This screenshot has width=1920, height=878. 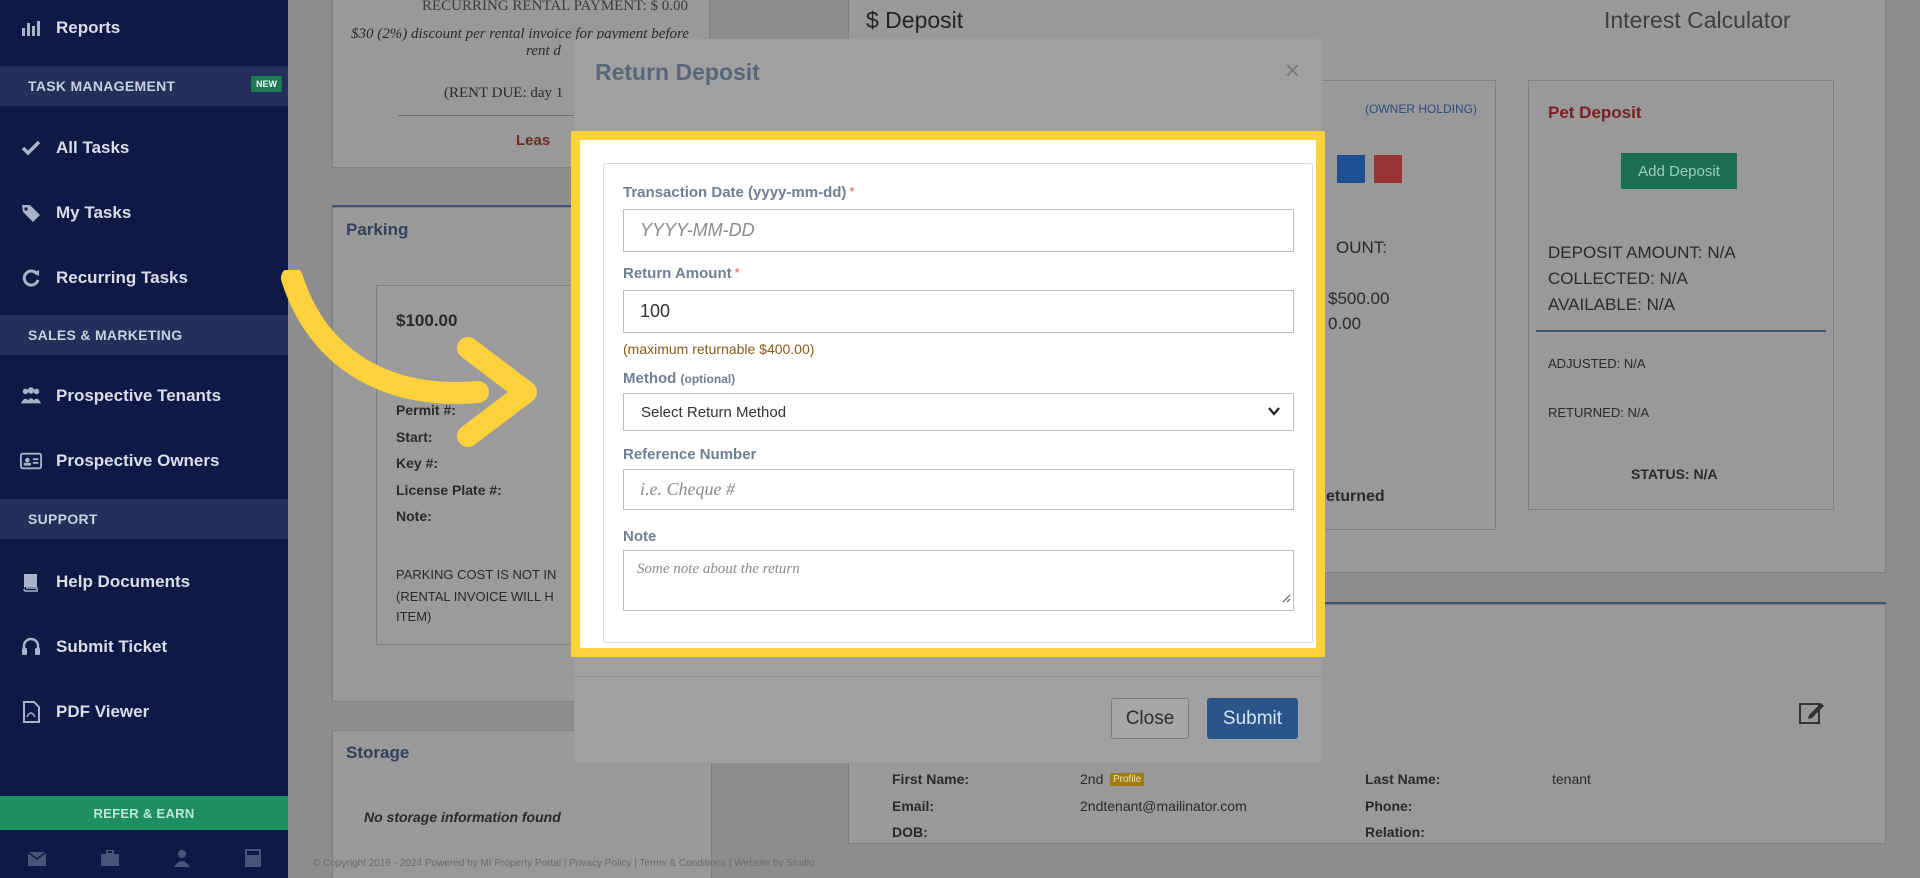 I want to click on note-label: Note:, so click(x=414, y=516).